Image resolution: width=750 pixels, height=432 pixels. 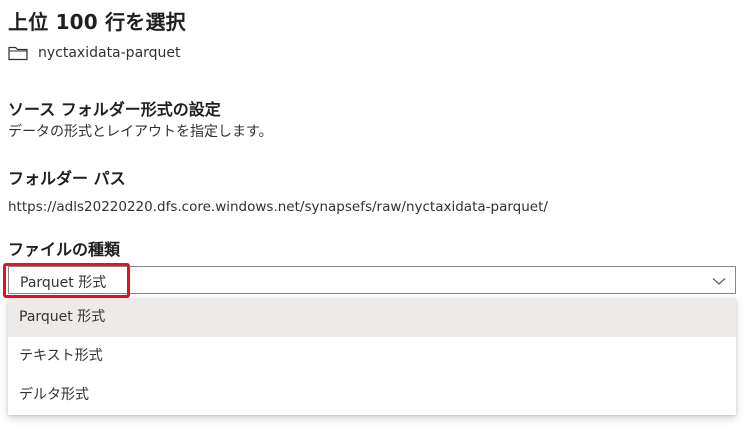 What do you see at coordinates (719, 281) in the screenshot?
I see `chevron-down-icon` at bounding box center [719, 281].